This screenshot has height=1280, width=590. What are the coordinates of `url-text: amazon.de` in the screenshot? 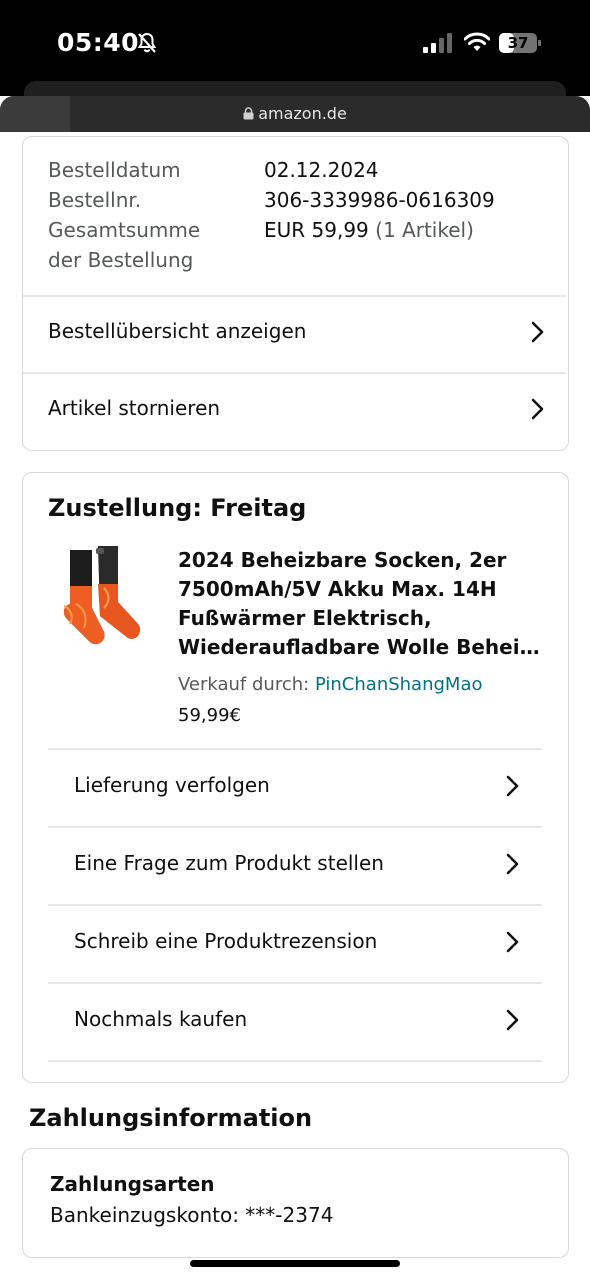 It's located at (302, 113).